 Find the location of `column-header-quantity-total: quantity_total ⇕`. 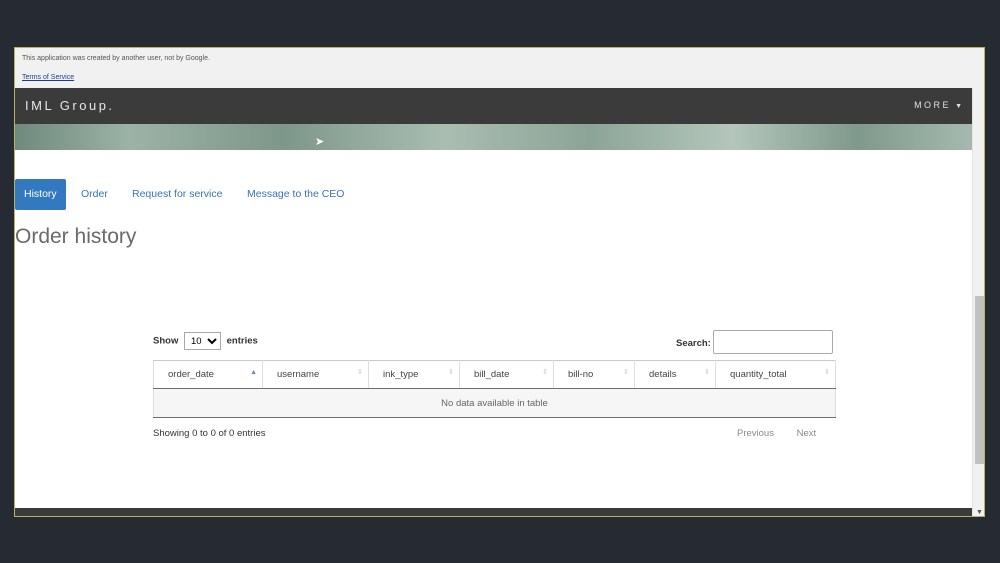

column-header-quantity-total: quantity_total ⇕ is located at coordinates (775, 374).